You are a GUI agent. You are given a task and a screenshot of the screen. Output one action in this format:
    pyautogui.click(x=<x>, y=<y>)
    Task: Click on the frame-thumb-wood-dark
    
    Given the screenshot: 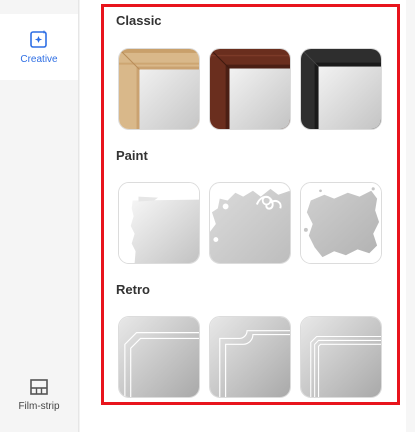 What is the action you would take?
    pyautogui.click(x=250, y=89)
    